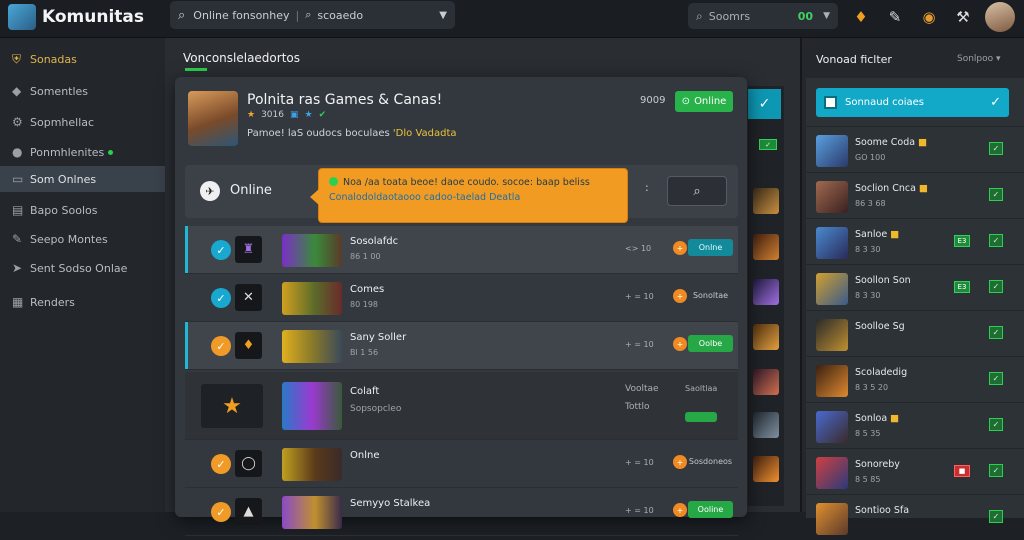 This screenshot has width=1024, height=540. Describe the element at coordinates (364, 304) in the screenshot. I see `row-sub: 80 198` at that location.